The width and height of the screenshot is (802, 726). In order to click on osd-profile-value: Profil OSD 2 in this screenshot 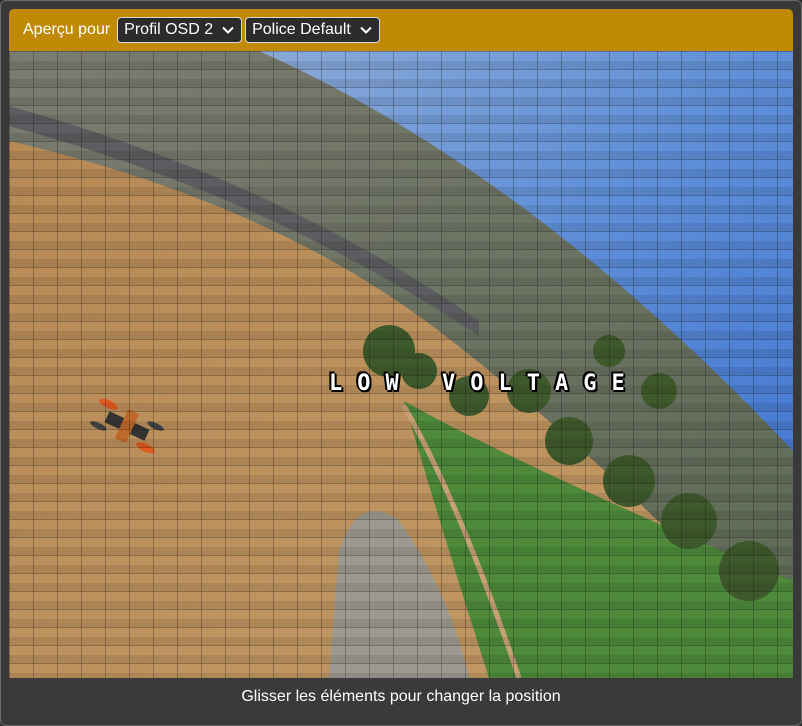, I will do `click(169, 29)`.